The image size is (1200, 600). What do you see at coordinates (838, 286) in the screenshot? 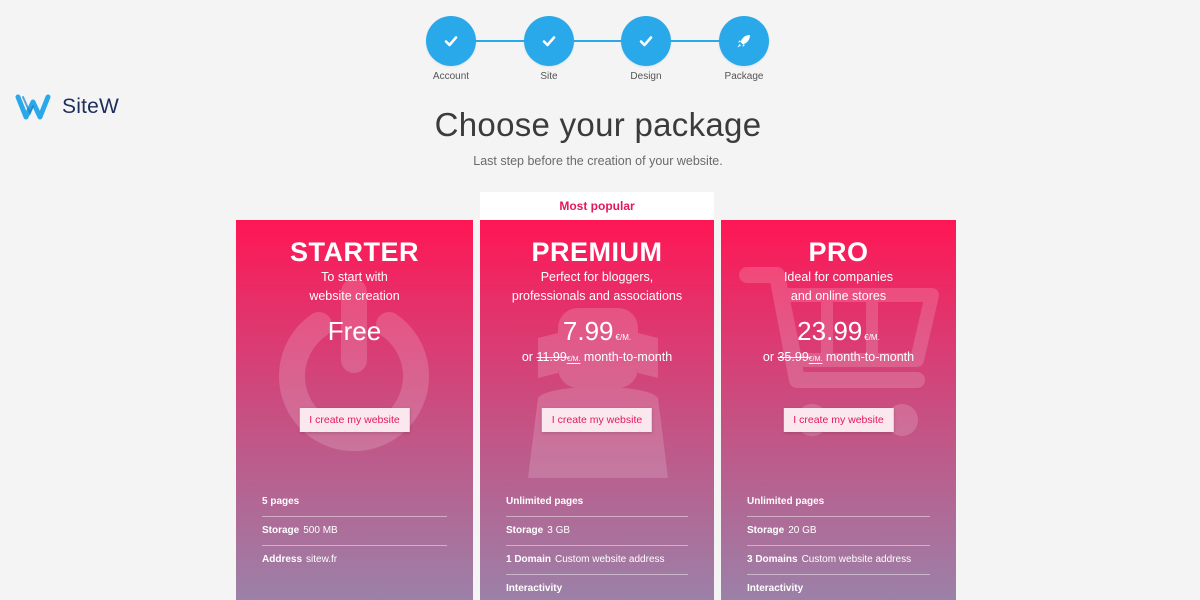
I see `plan-description: Ideal for companies and online stores` at bounding box center [838, 286].